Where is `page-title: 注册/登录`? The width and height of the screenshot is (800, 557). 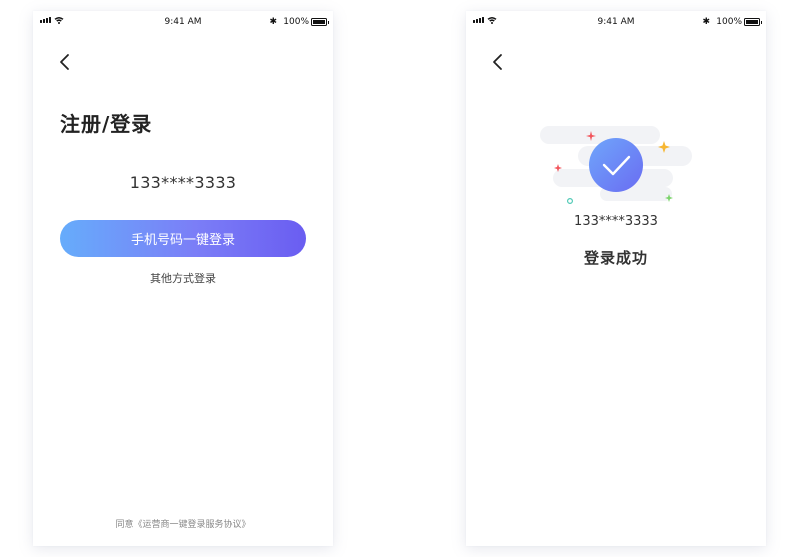 page-title: 注册/登录 is located at coordinates (106, 124).